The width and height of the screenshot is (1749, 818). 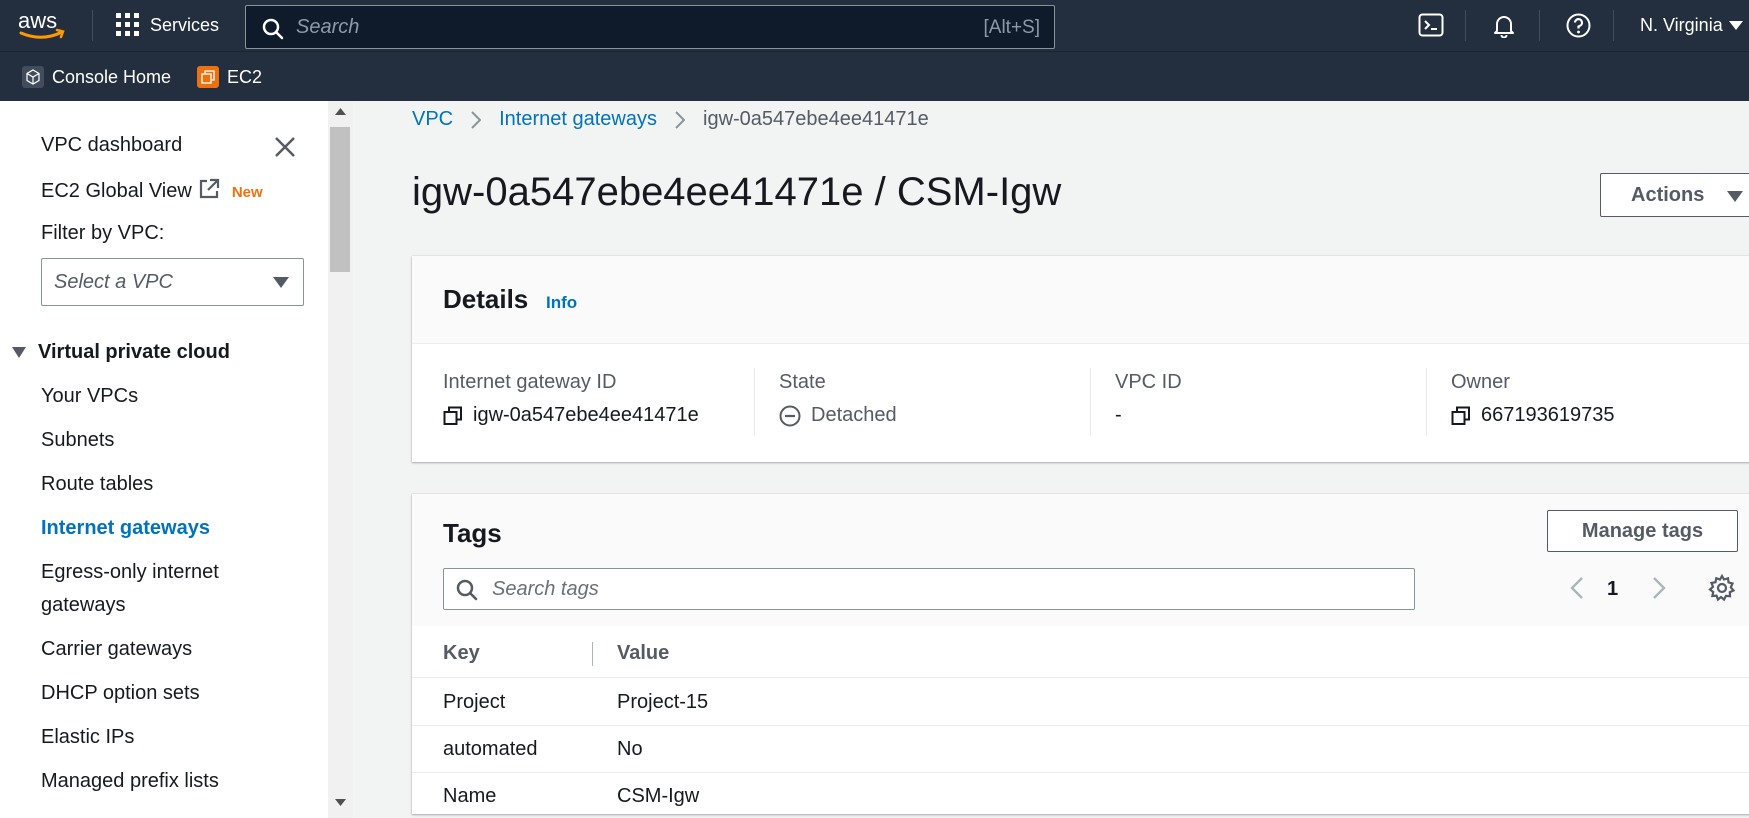 I want to click on column-header-value: Value, so click(x=643, y=653).